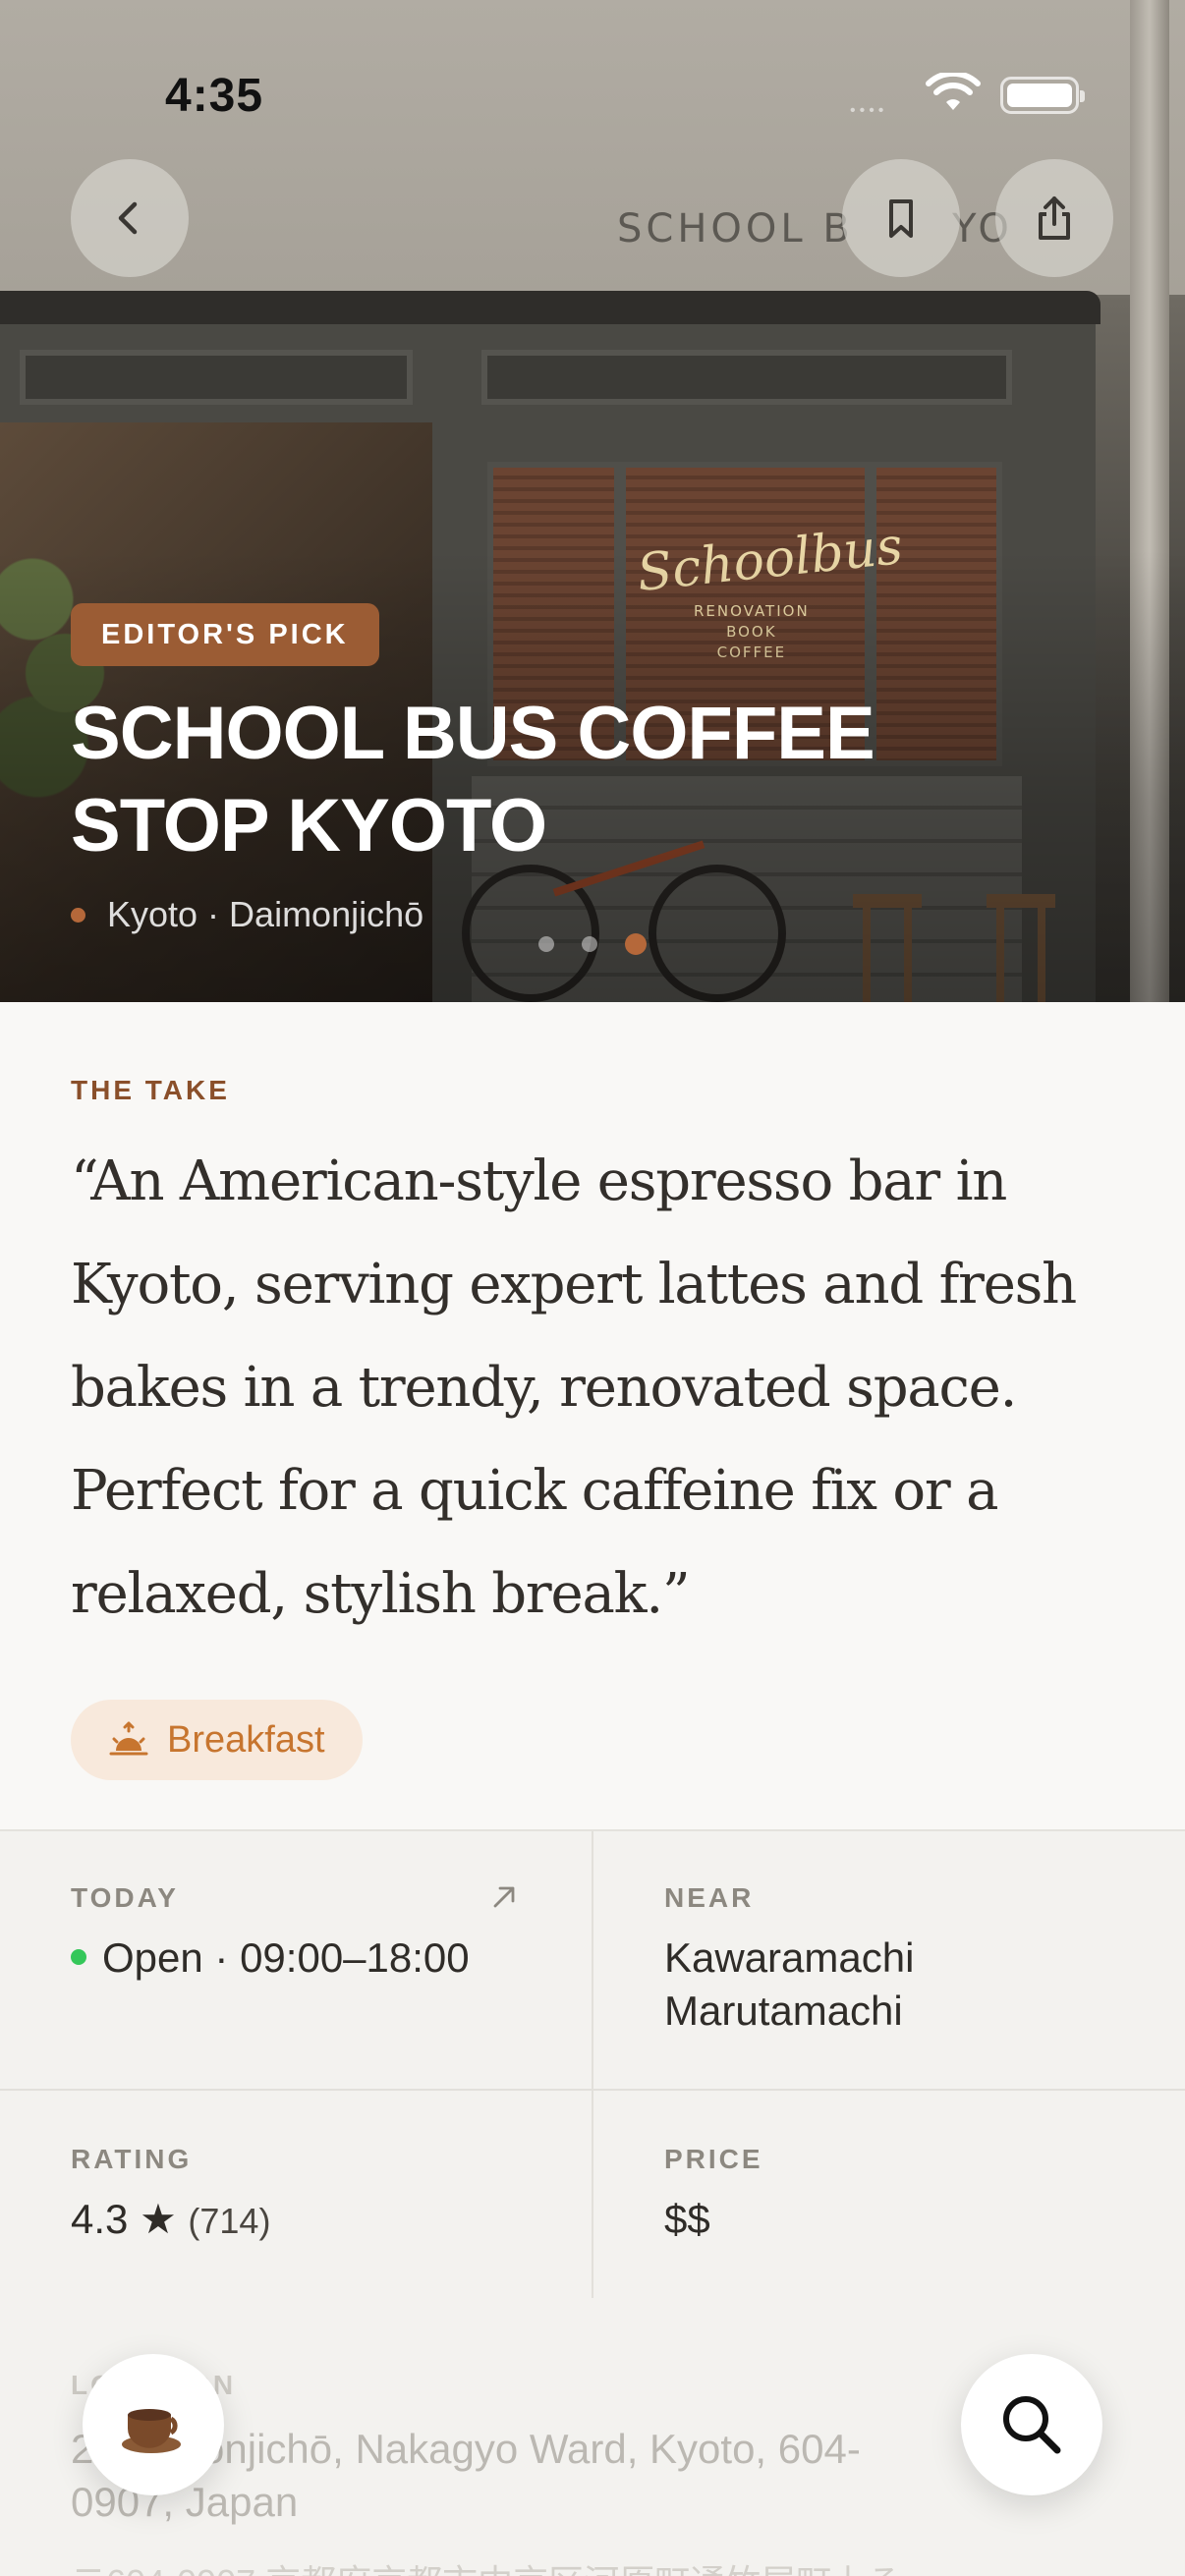 The width and height of the screenshot is (1185, 2576). Describe the element at coordinates (487, 2565) in the screenshot. I see `location-address-jp: 〒604-0907 京都府京都市中京区河原町通竹屋町上る` at that location.